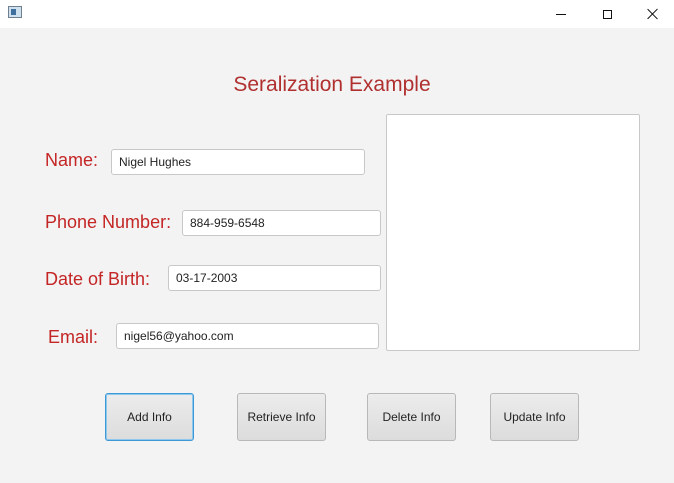  I want to click on dob-label: Date of Birth:, so click(98, 279).